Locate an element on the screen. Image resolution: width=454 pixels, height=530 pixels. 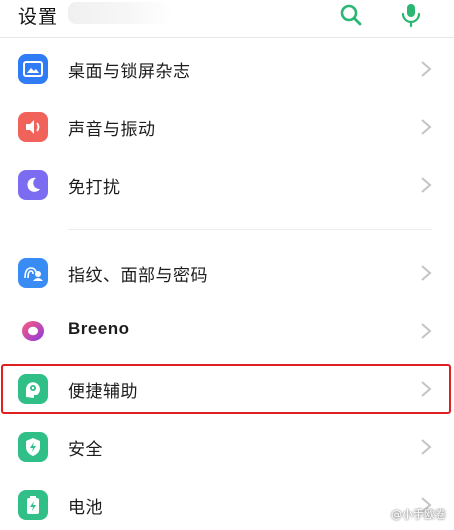
settings-item-label: 安全 is located at coordinates (85, 450).